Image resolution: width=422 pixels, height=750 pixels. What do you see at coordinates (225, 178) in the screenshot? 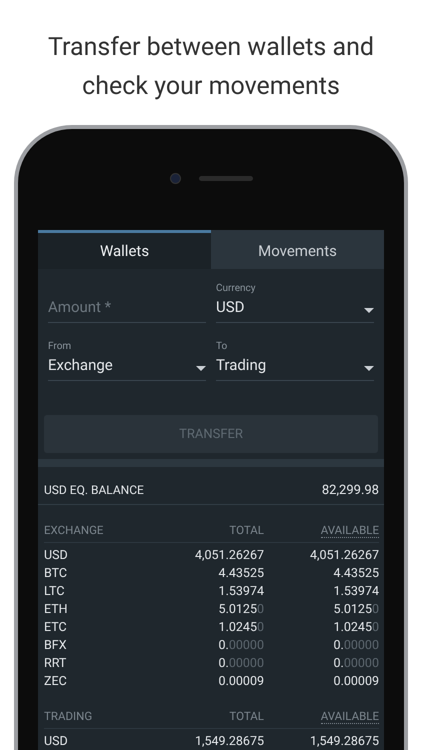
I see `speaker-icon` at bounding box center [225, 178].